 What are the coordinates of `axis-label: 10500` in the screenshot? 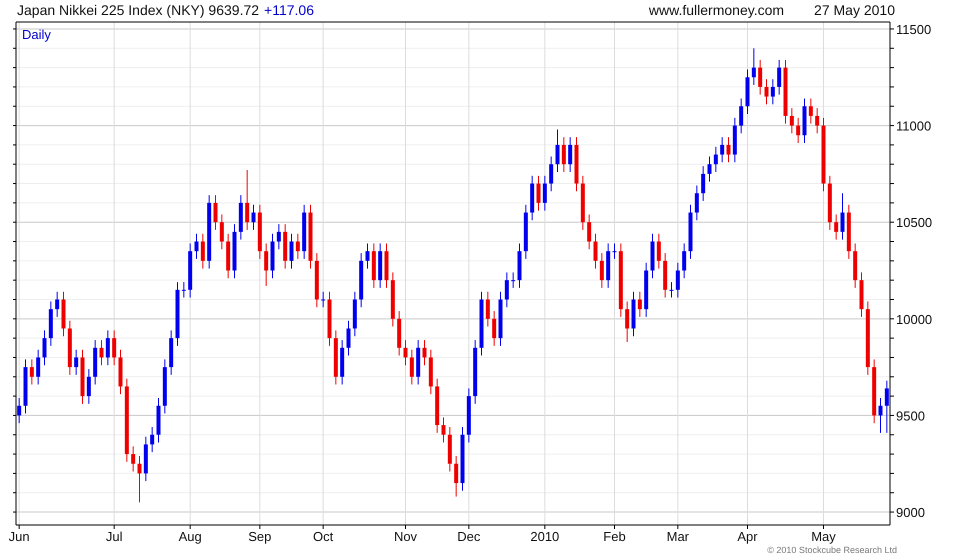 It's located at (914, 222).